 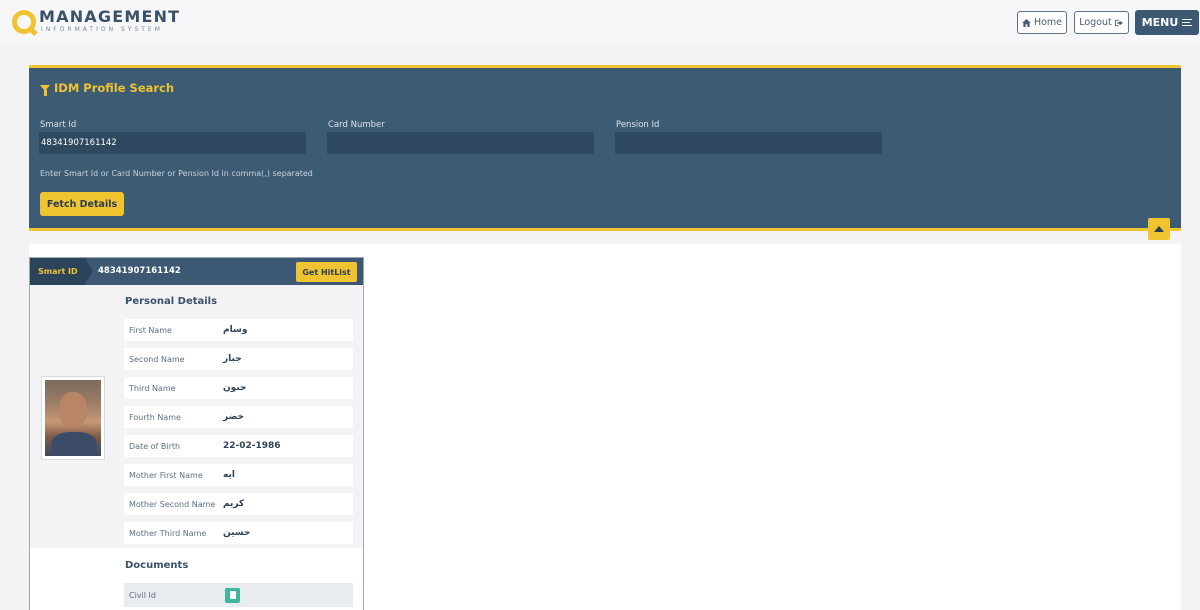 What do you see at coordinates (142, 595) in the screenshot?
I see `document-label: Civil Id` at bounding box center [142, 595].